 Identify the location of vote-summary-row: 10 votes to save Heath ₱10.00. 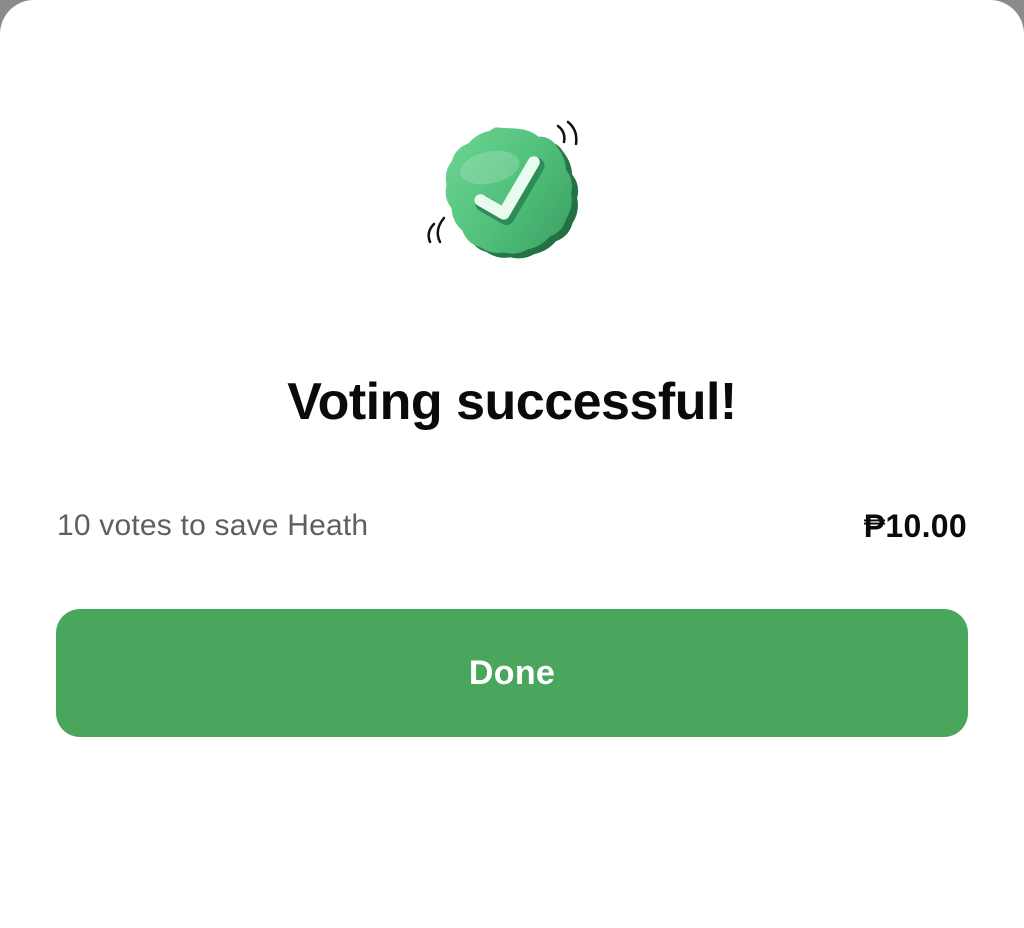
(512, 526).